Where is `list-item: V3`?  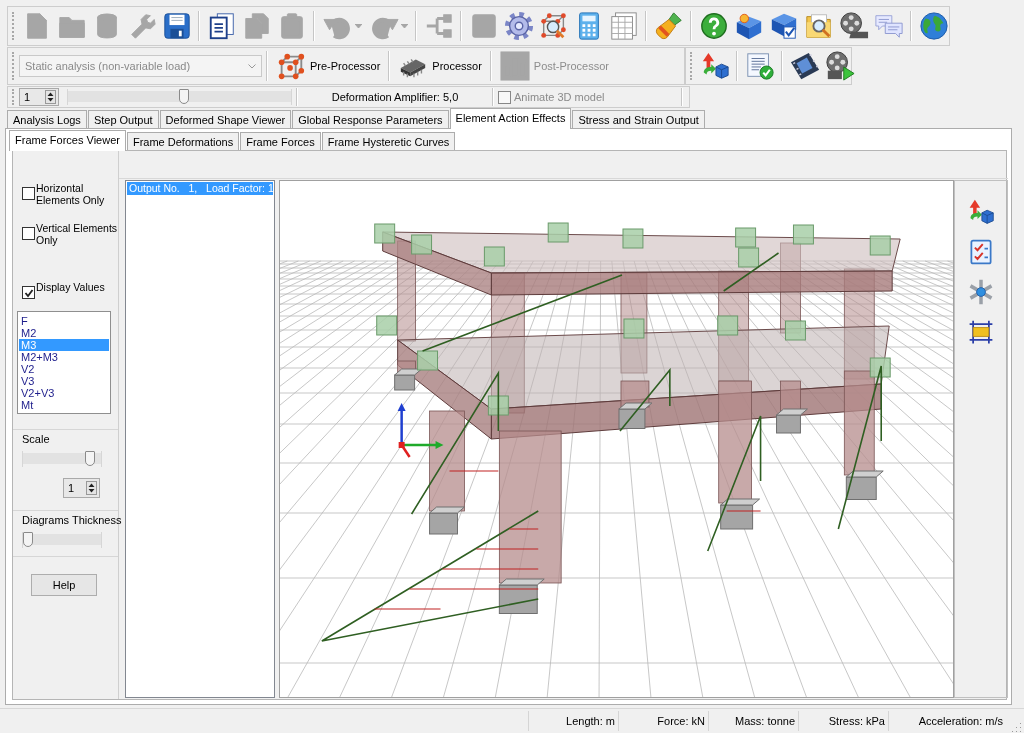
list-item: V3 is located at coordinates (64, 381).